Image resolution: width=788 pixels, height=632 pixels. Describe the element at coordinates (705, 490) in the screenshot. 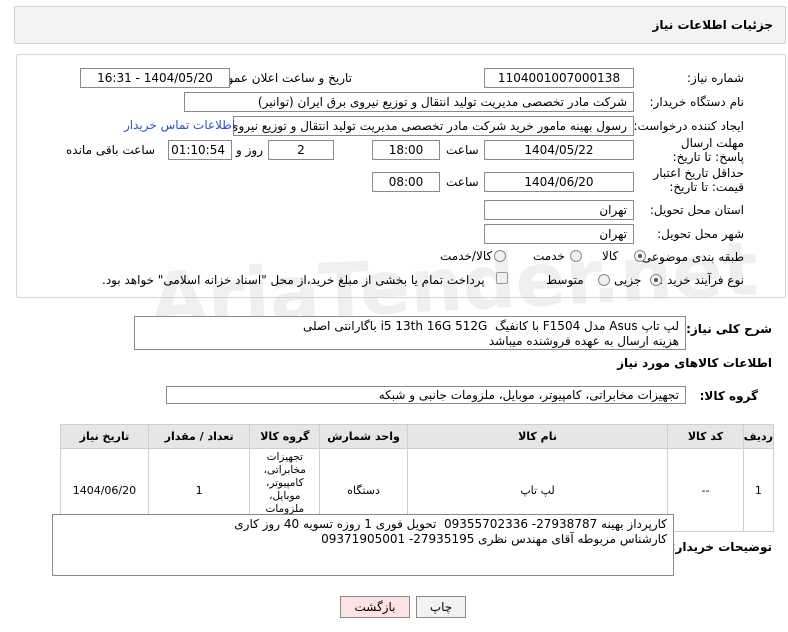

I see `cell-code: --` at that location.